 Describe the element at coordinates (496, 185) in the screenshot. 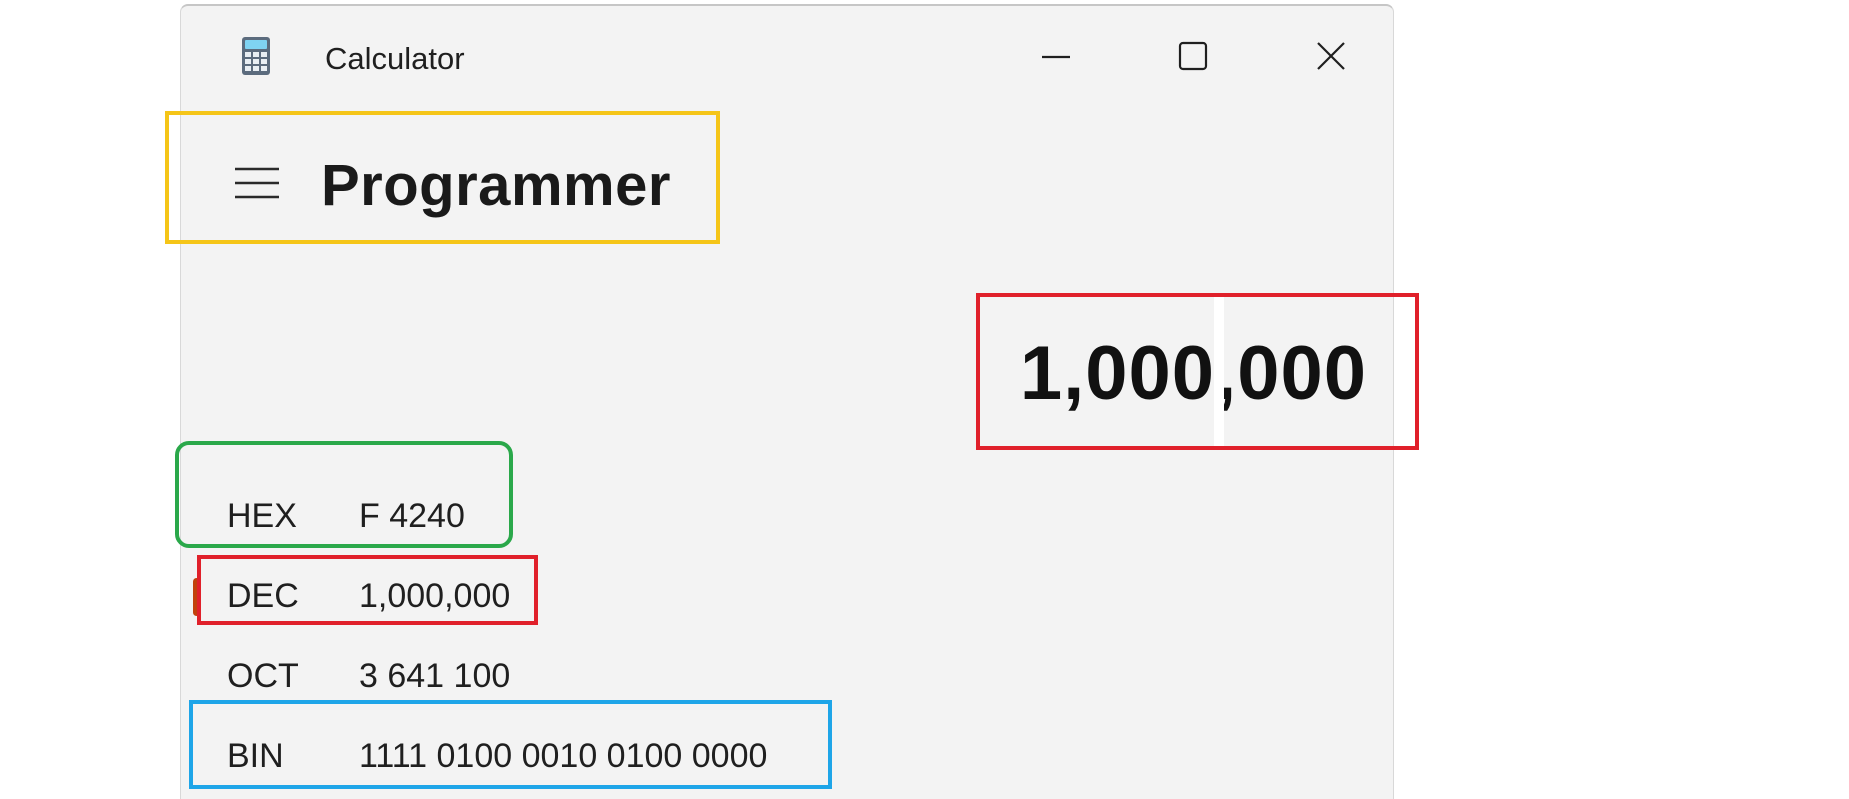

I see `mode-title: Programmer` at that location.